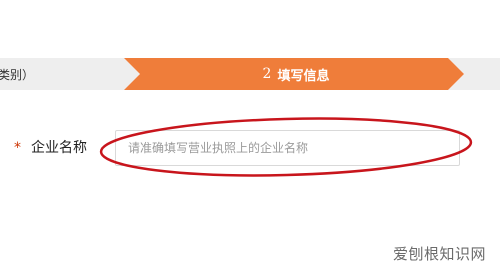 The width and height of the screenshot is (500, 270). I want to click on step-current-number: 2, so click(267, 74).